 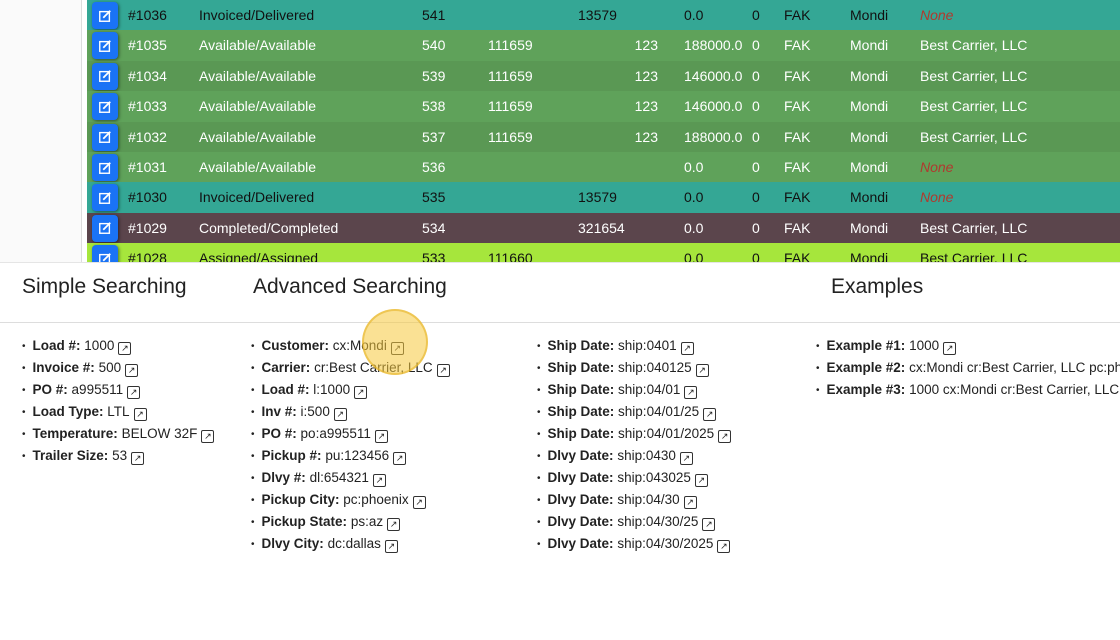 I want to click on simple-item: PO #: a995511↗, so click(x=118, y=390).